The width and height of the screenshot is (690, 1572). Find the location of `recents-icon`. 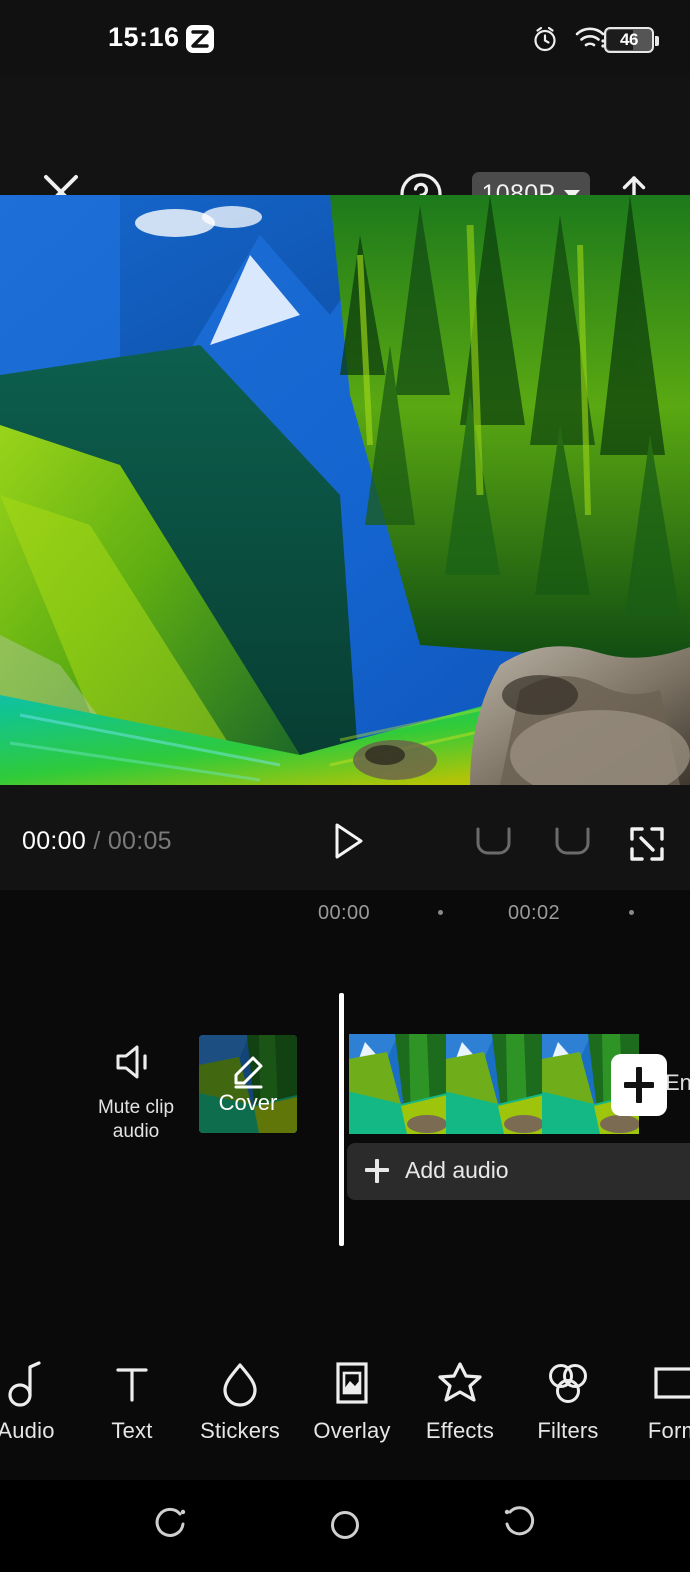

recents-icon is located at coordinates (173, 1525).